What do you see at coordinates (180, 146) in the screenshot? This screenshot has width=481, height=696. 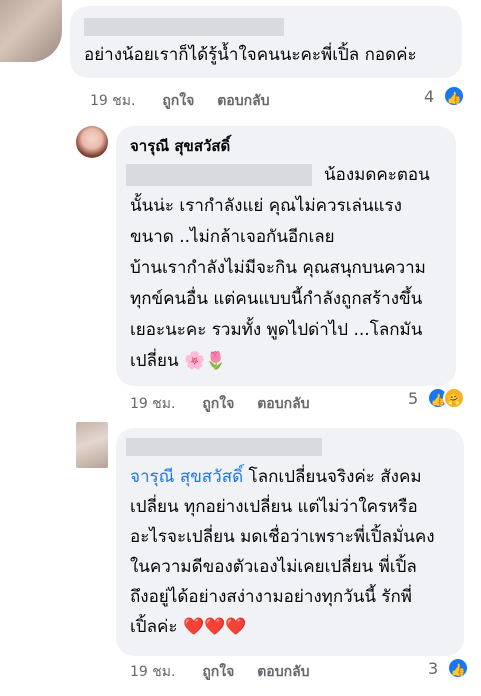 I see `comment-author: จารุณี สุขสวัสดิ์` at bounding box center [180, 146].